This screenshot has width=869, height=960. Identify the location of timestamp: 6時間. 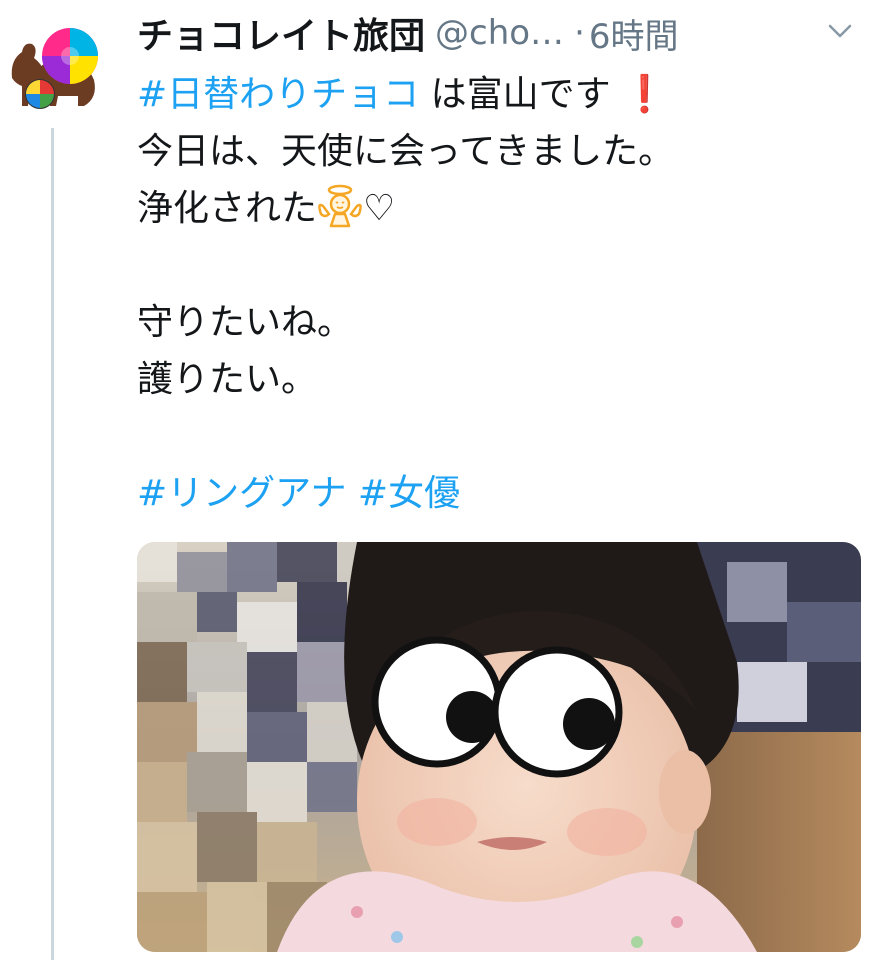
(634, 33).